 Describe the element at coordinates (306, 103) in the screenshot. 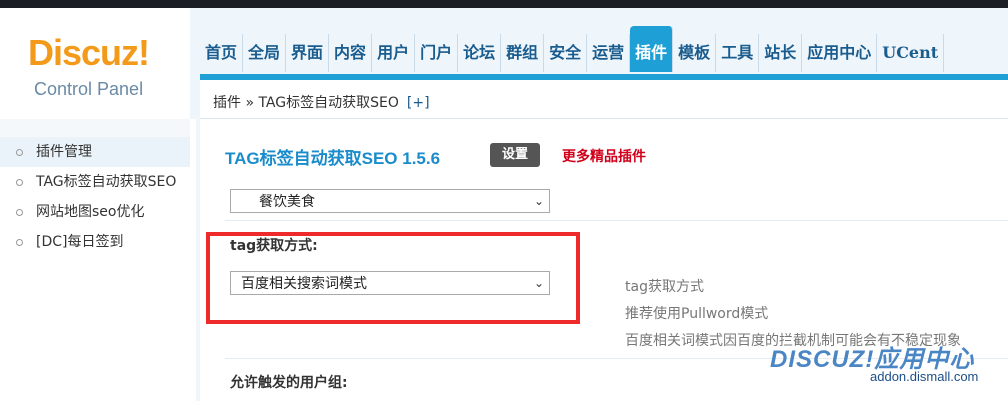

I see `breadcrumb-path: 插件 » TAG标签自动获取SEO` at that location.